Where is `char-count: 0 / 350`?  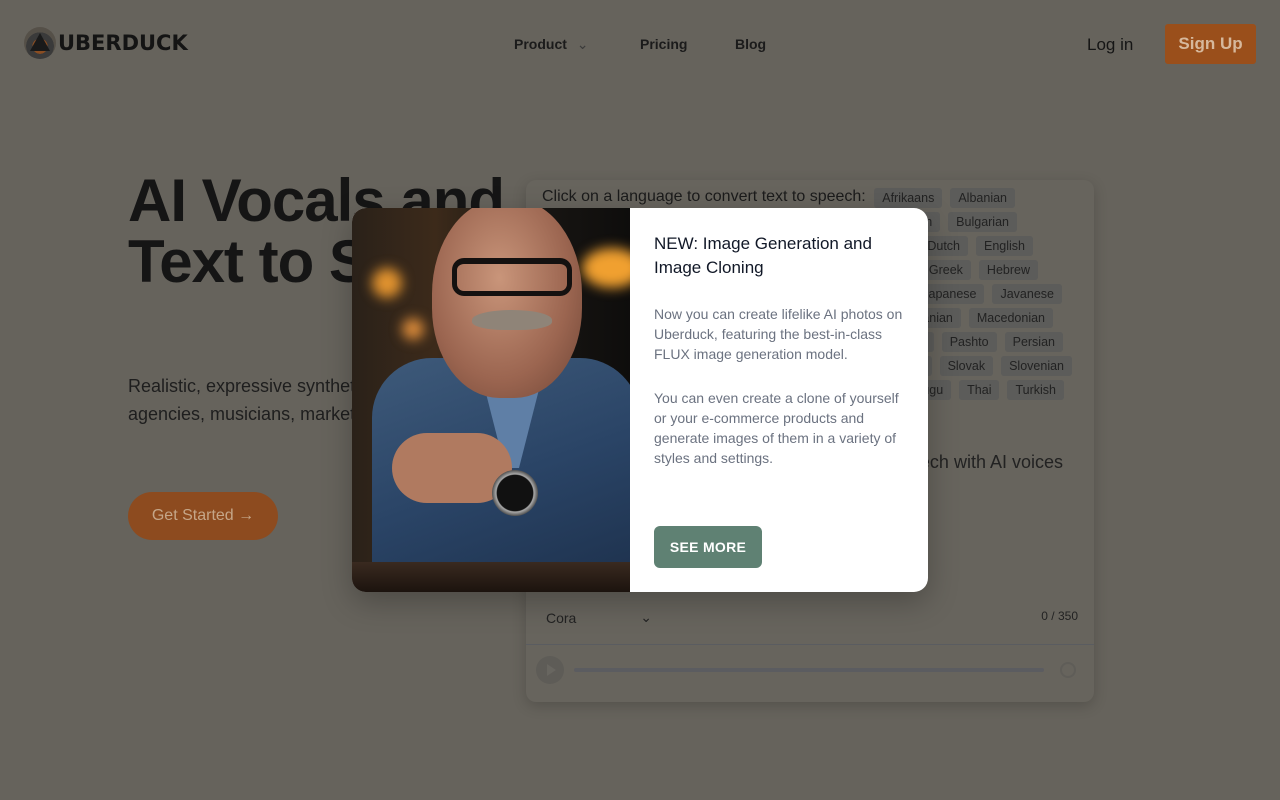
char-count: 0 / 350 is located at coordinates (1059, 616).